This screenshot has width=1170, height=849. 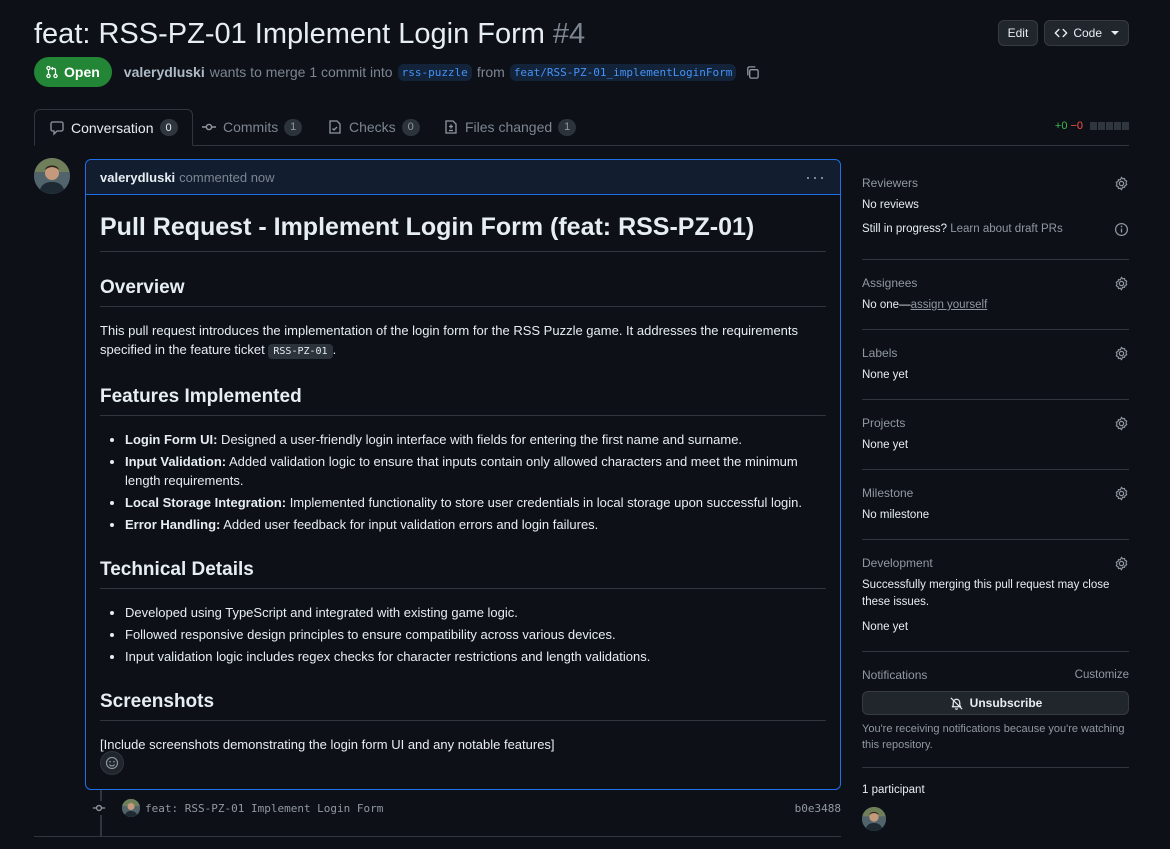 I want to click on reviewers-header: Reviewers, so click(x=995, y=183).